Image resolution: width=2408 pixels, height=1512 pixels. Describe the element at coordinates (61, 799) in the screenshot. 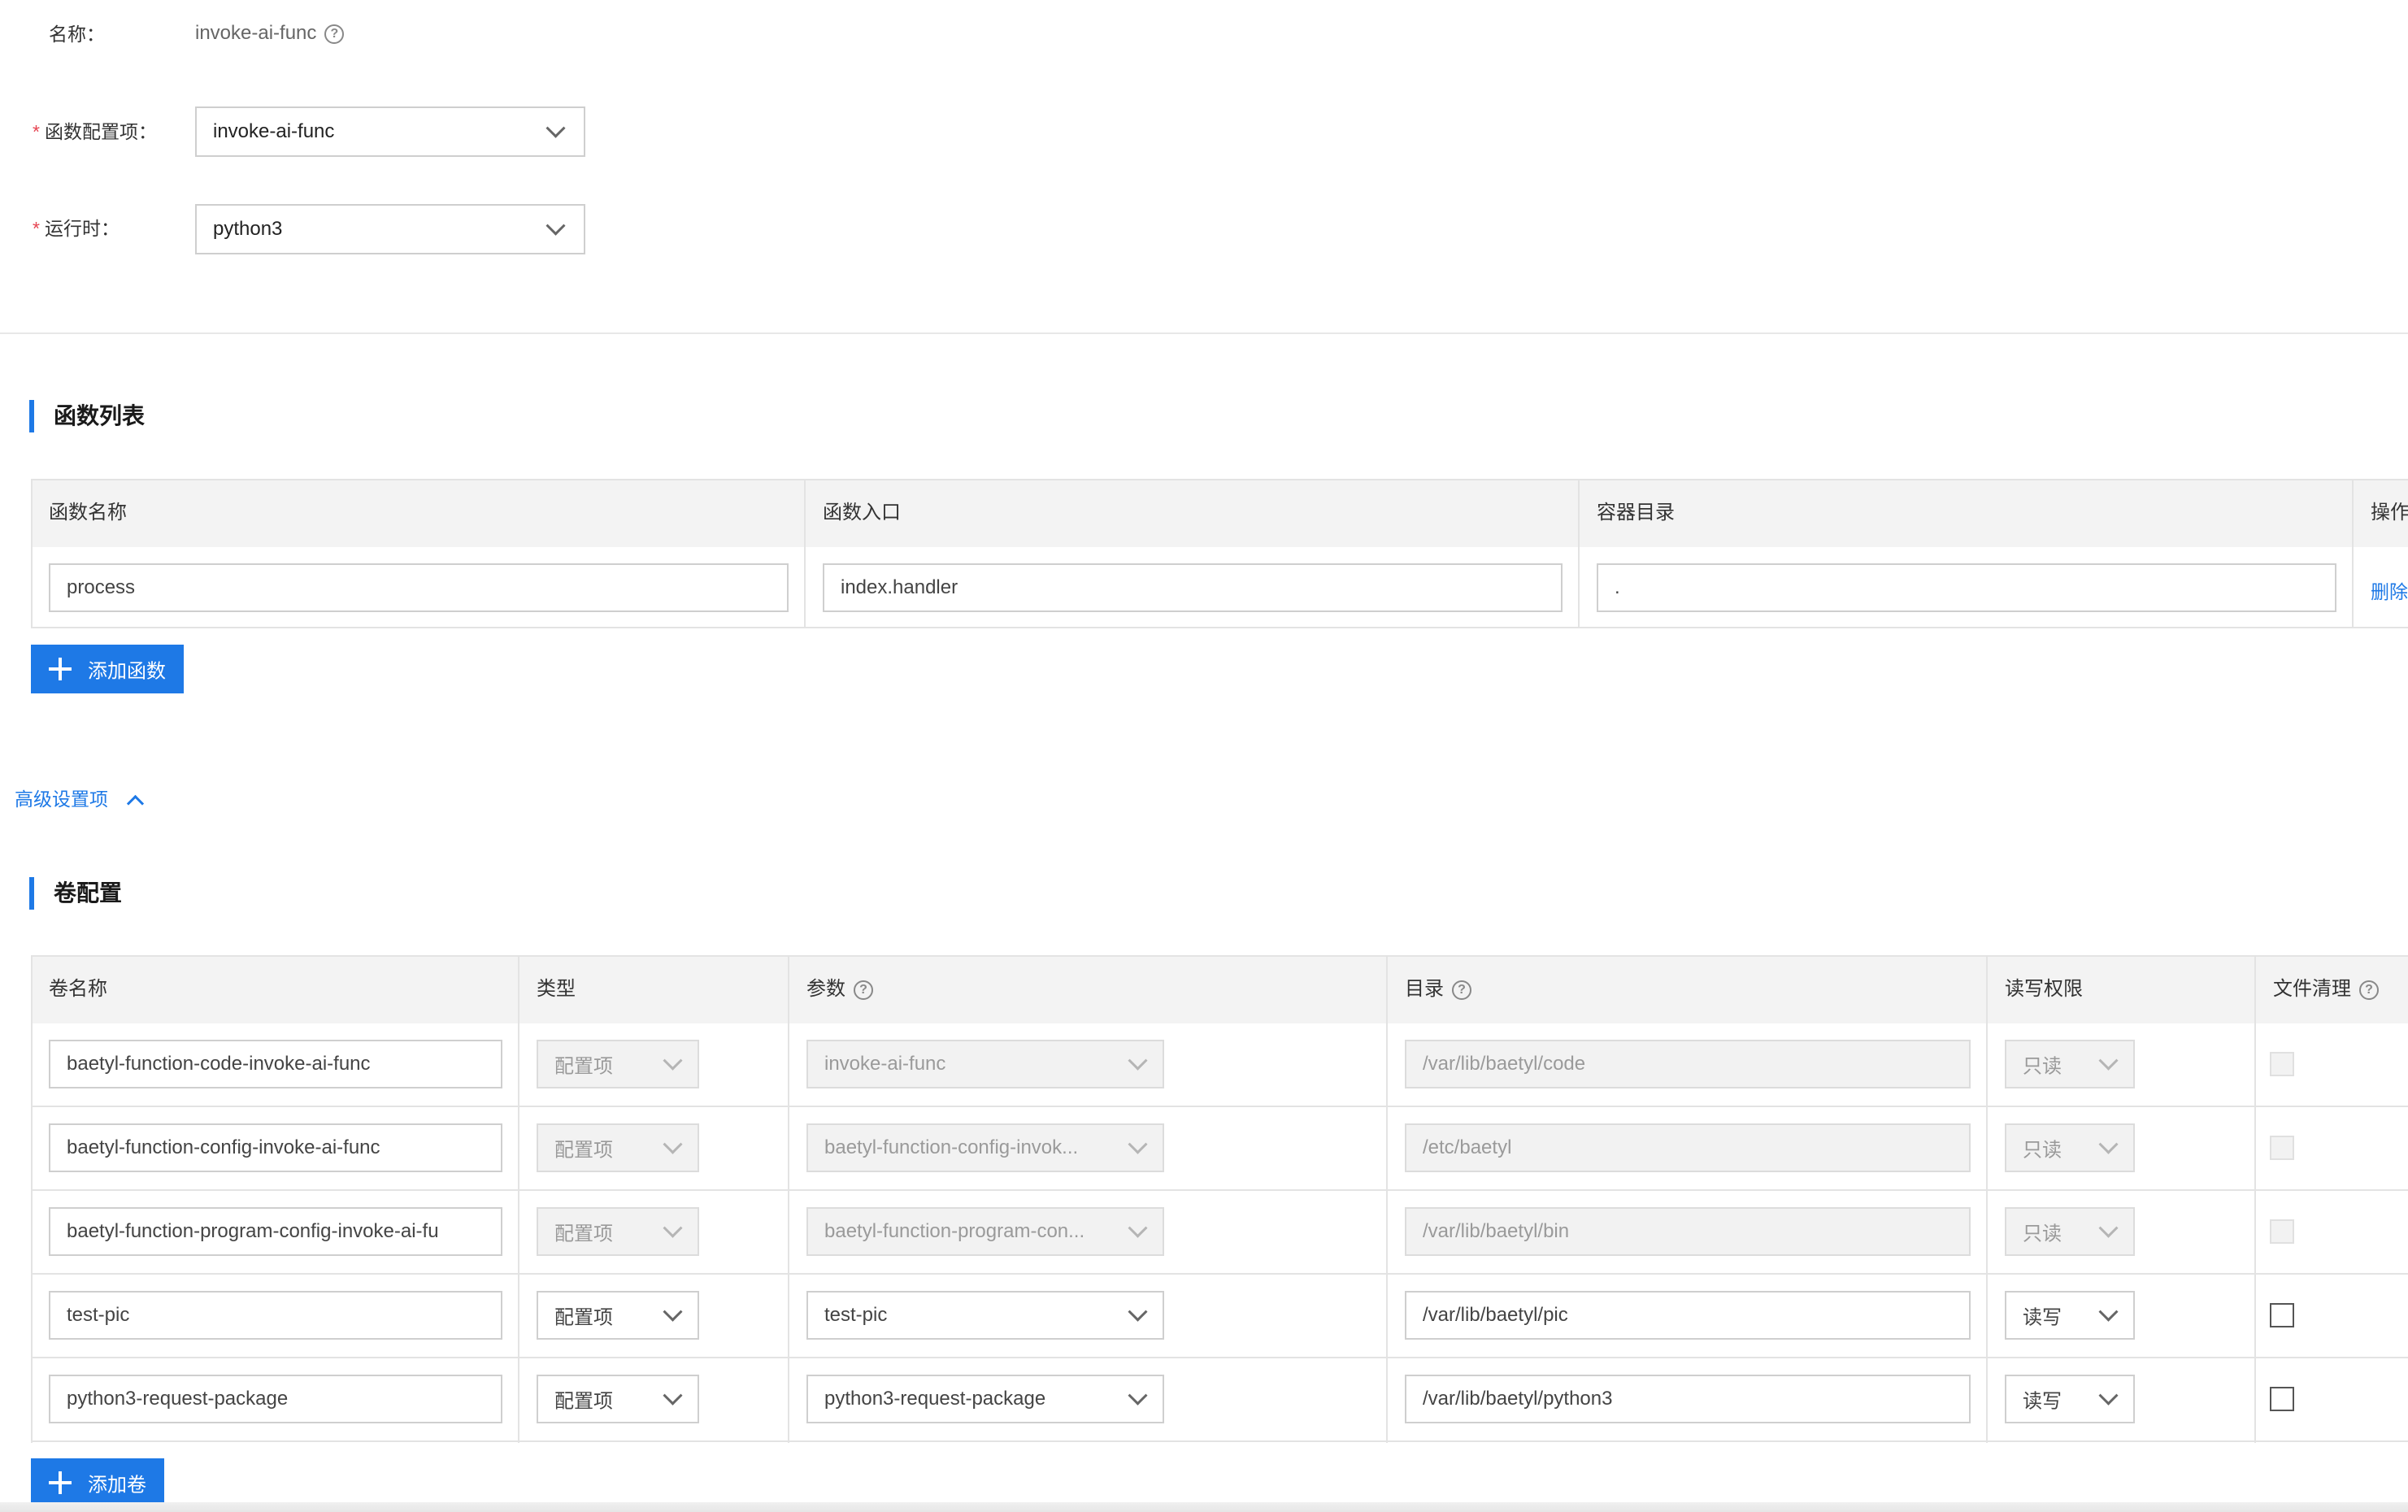

I see `advanced-settings-label: 高级设置项` at that location.